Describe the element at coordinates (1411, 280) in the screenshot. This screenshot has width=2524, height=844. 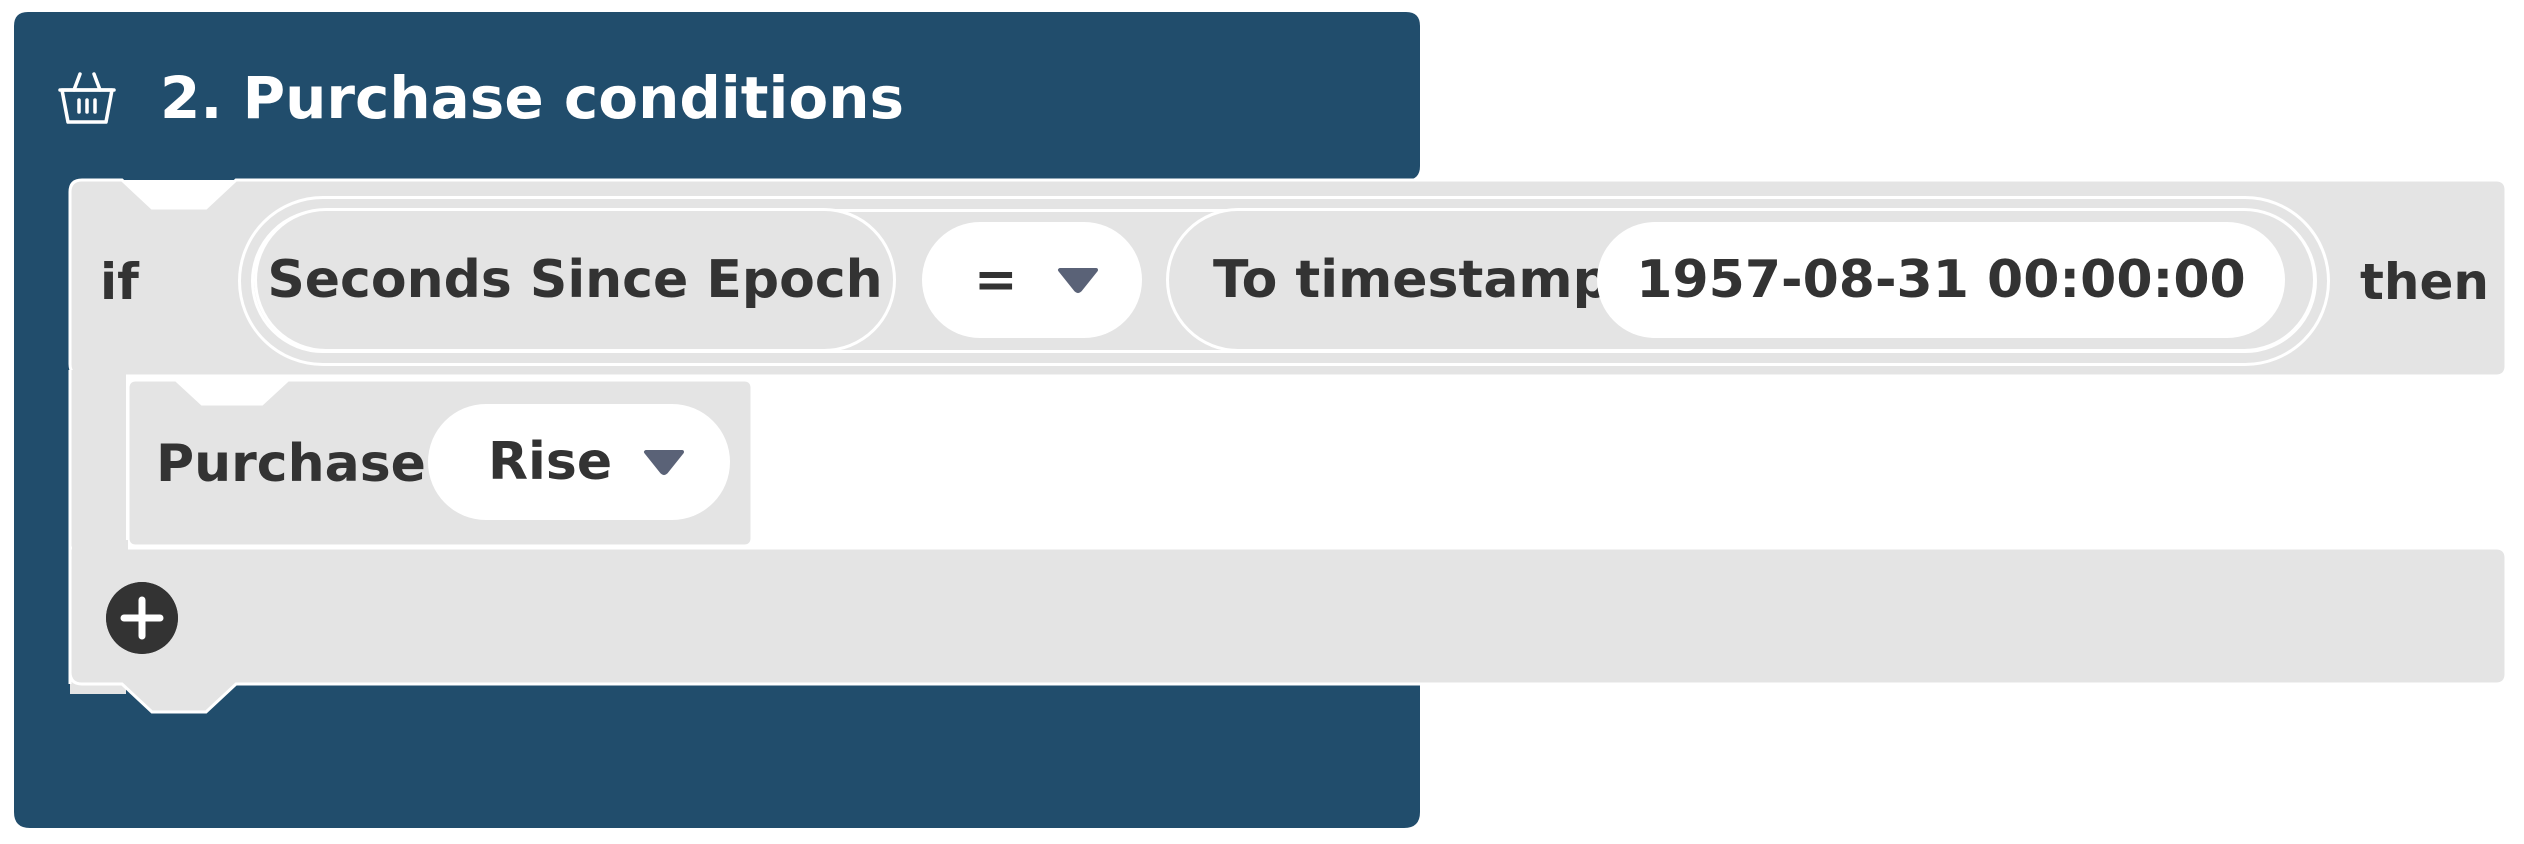
I see `to-timestamp-label: To timestamp` at that location.